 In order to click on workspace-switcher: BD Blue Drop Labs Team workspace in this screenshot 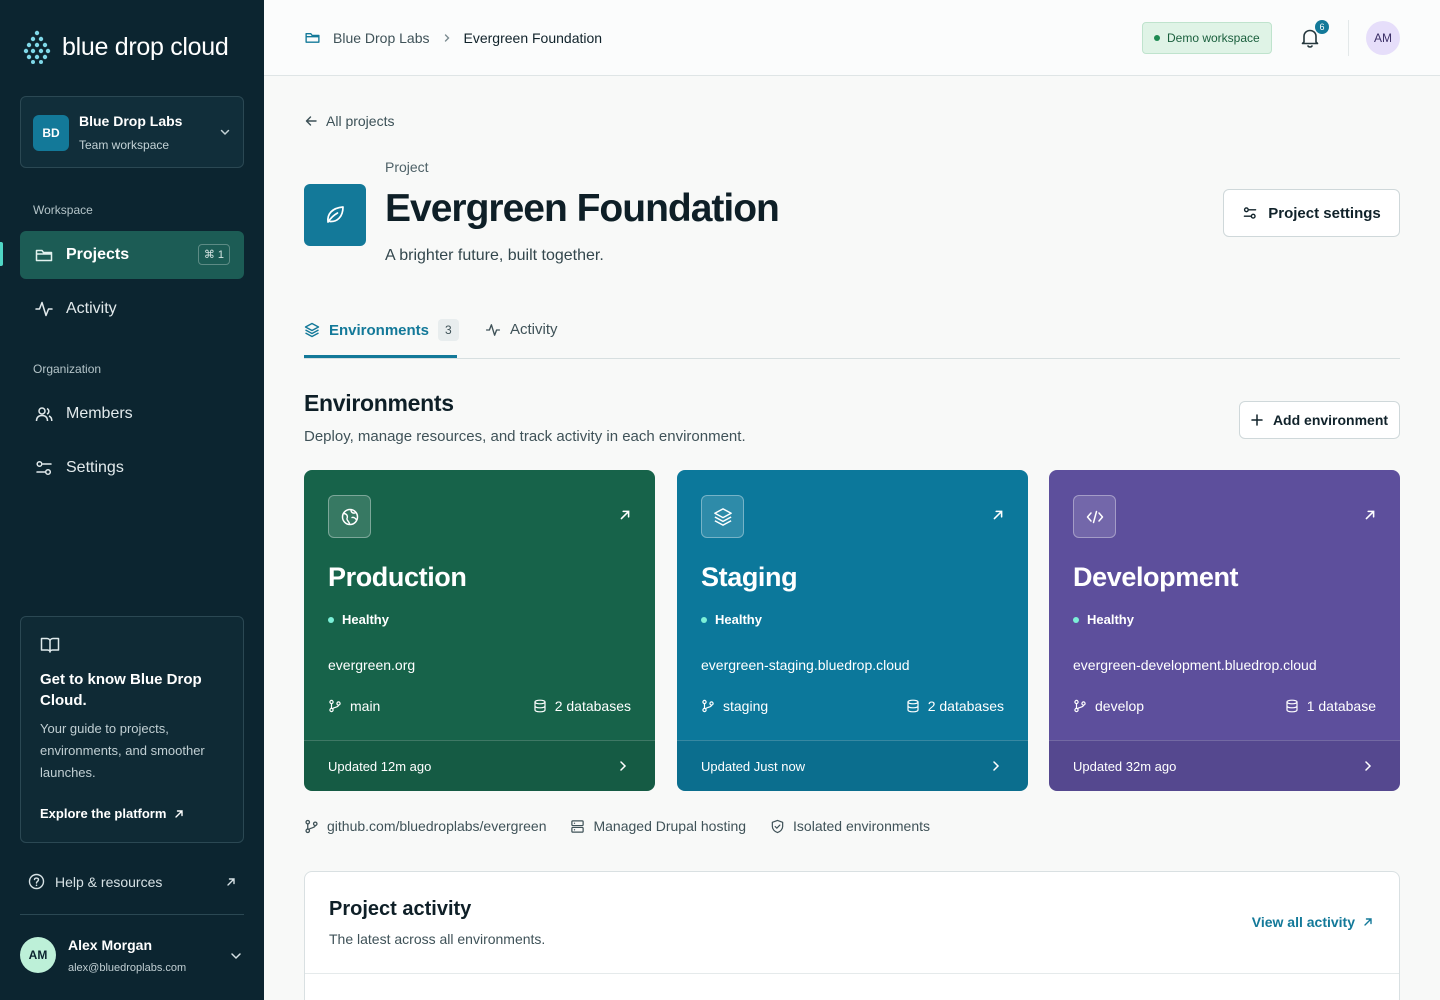, I will do `click(132, 132)`.